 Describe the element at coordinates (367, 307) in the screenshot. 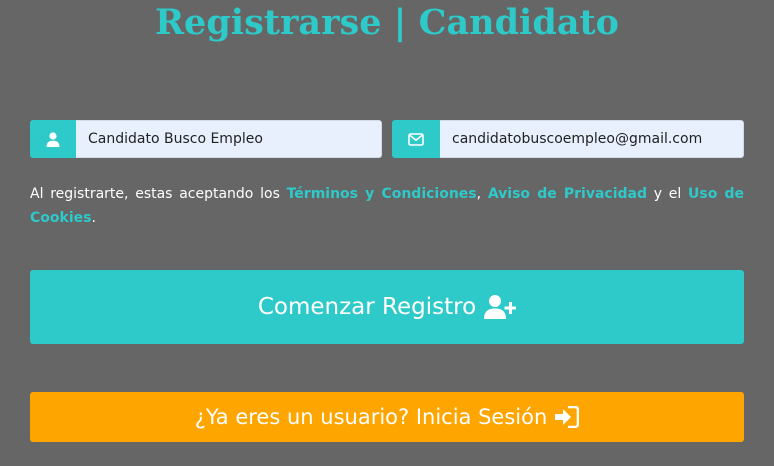

I see `start-registration-label: Comenzar Registro` at that location.